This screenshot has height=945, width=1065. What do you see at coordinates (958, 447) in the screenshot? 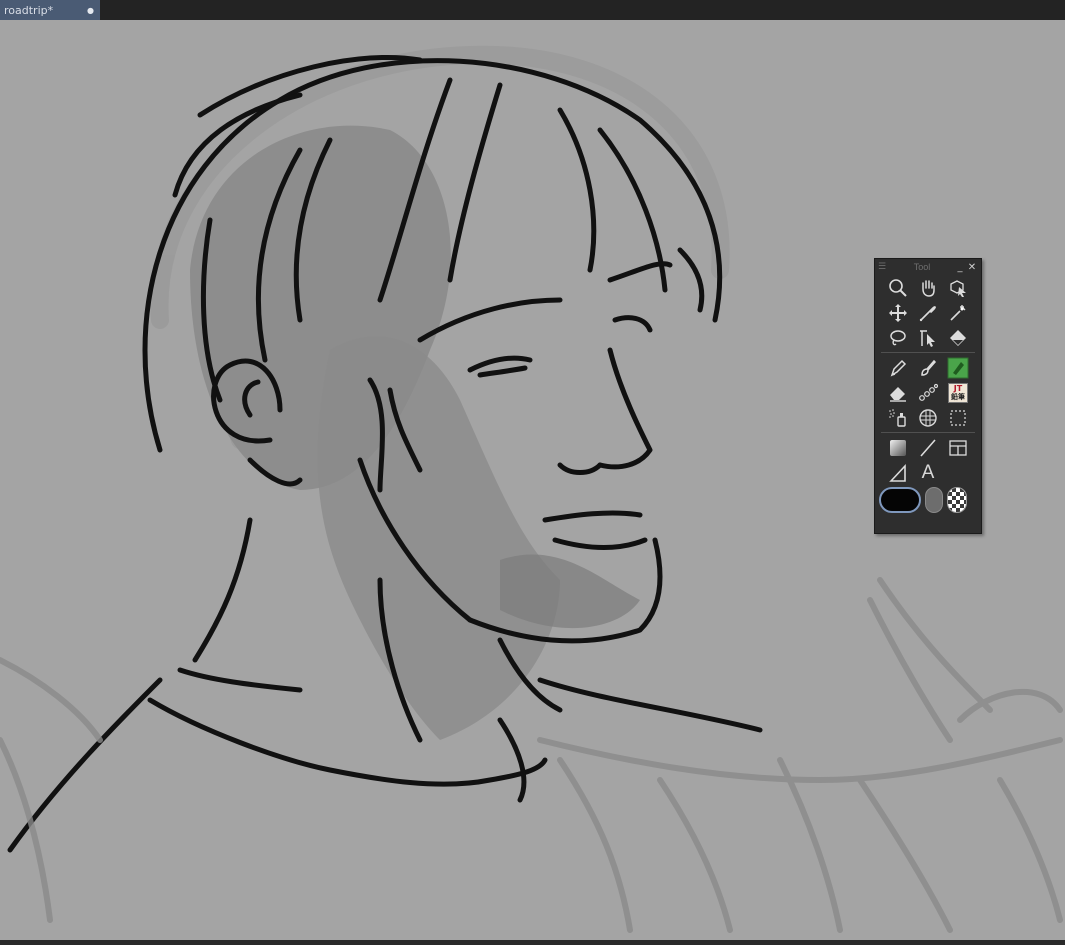
I see `frame-icon` at bounding box center [958, 447].